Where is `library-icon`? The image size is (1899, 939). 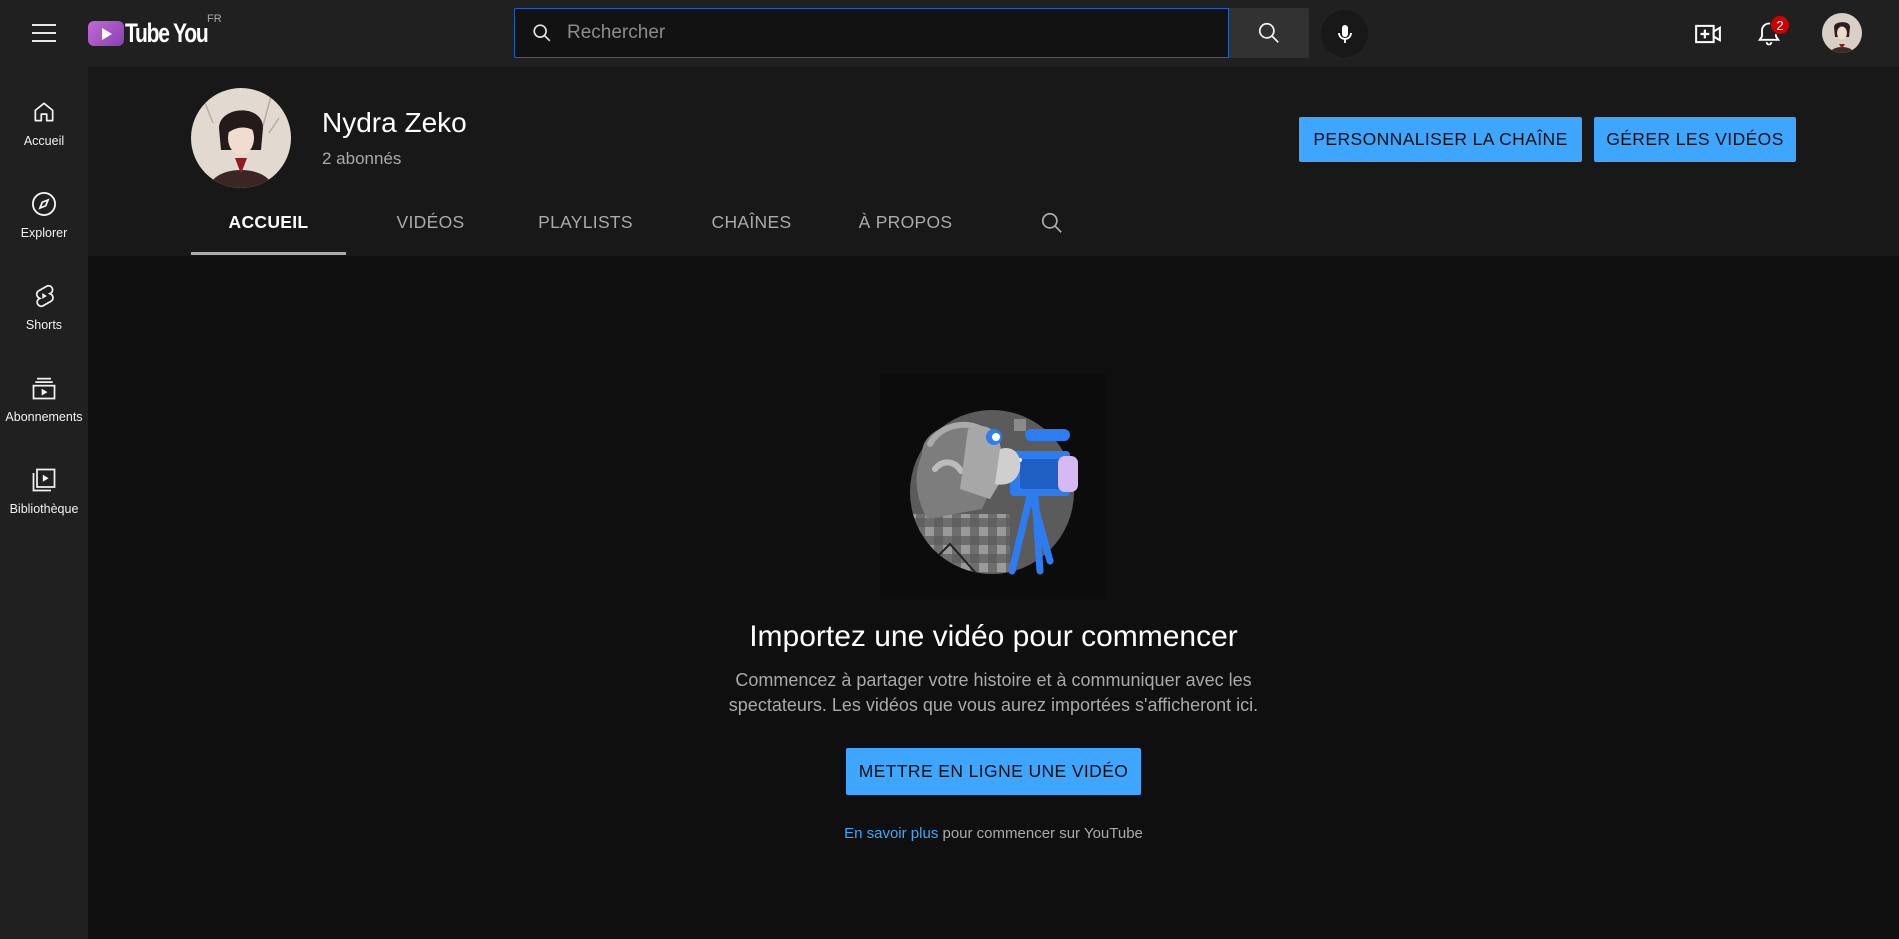
library-icon is located at coordinates (44, 480).